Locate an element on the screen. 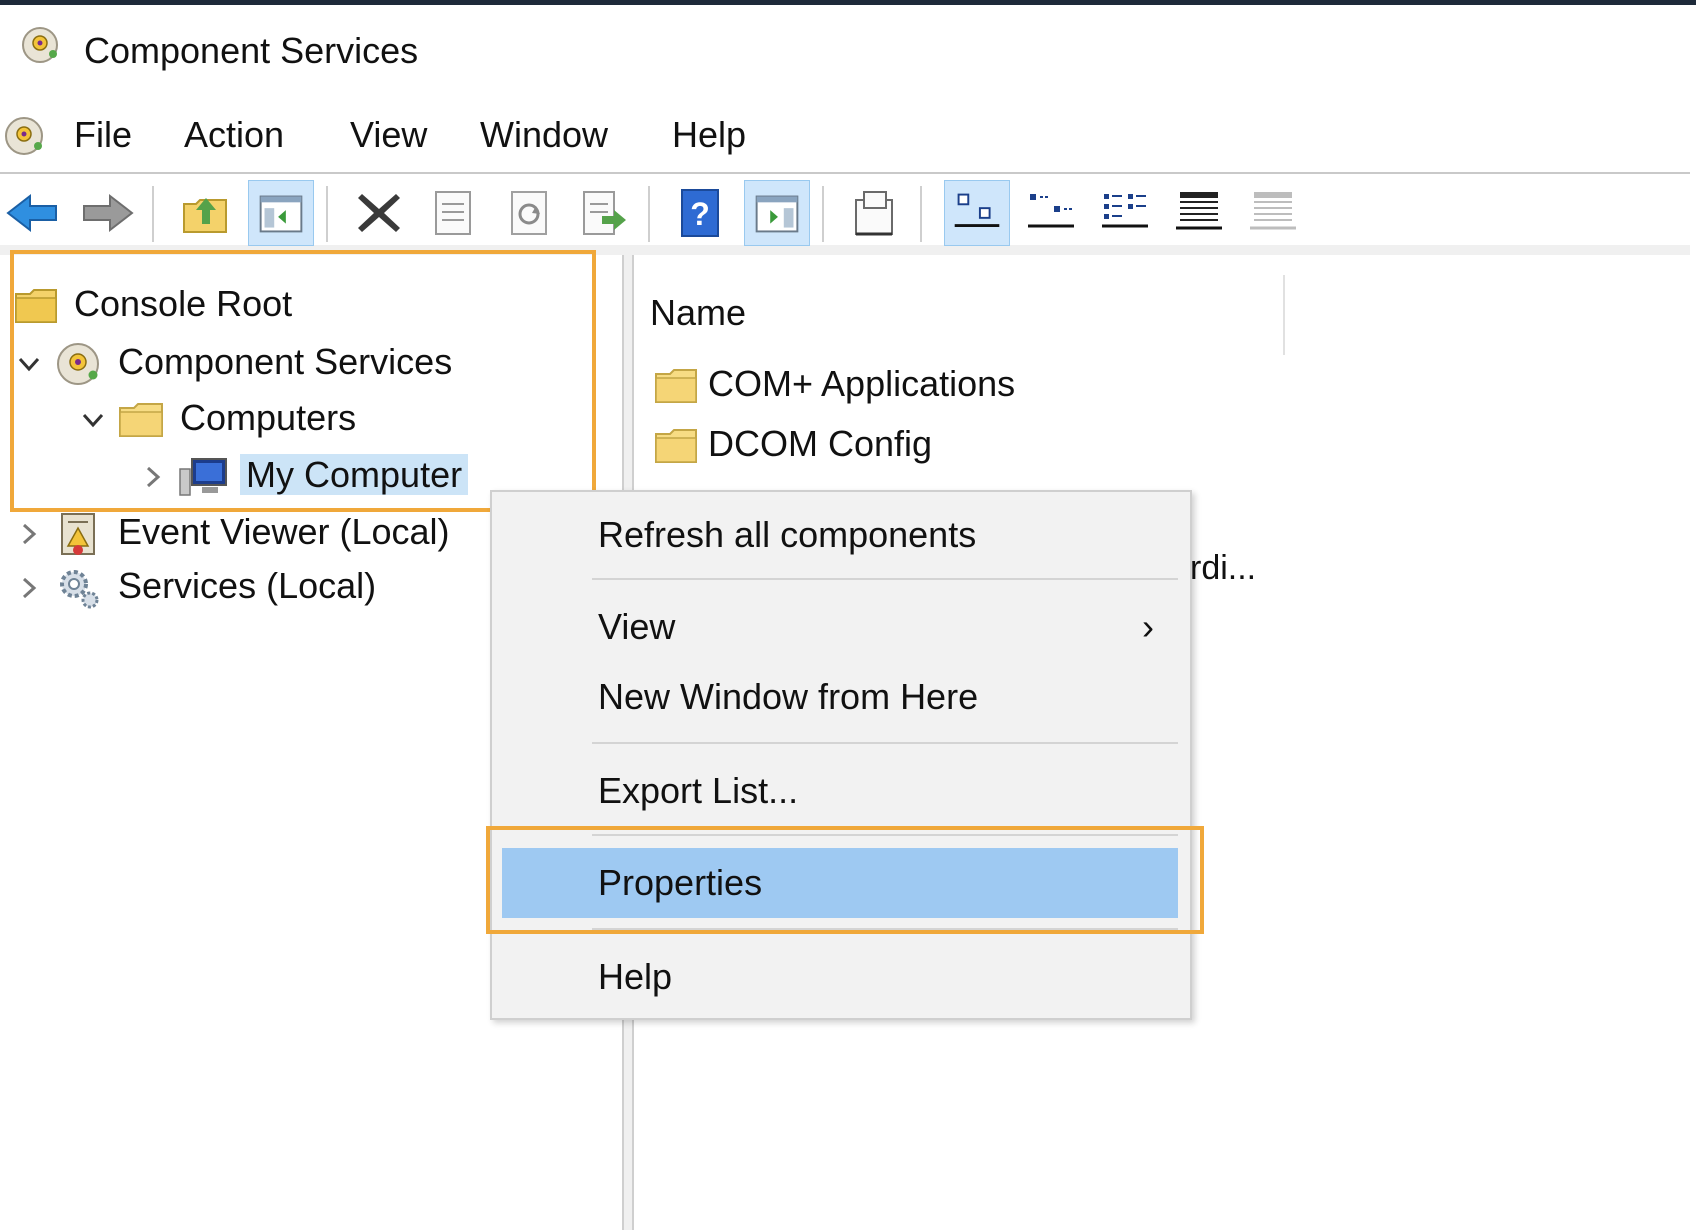 The width and height of the screenshot is (1696, 1230). list-item-dcom-config: DCOM Config is located at coordinates (793, 444).